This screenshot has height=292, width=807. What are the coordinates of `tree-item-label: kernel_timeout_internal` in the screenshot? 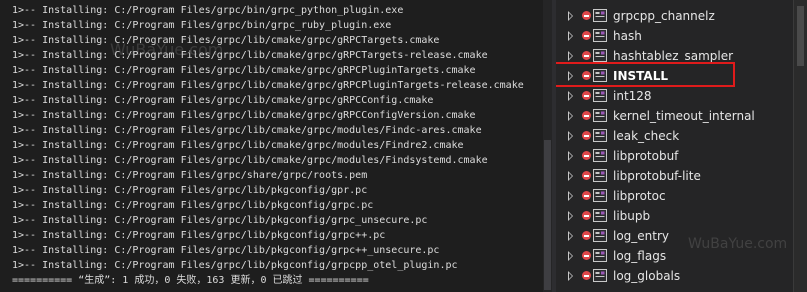 It's located at (684, 116).